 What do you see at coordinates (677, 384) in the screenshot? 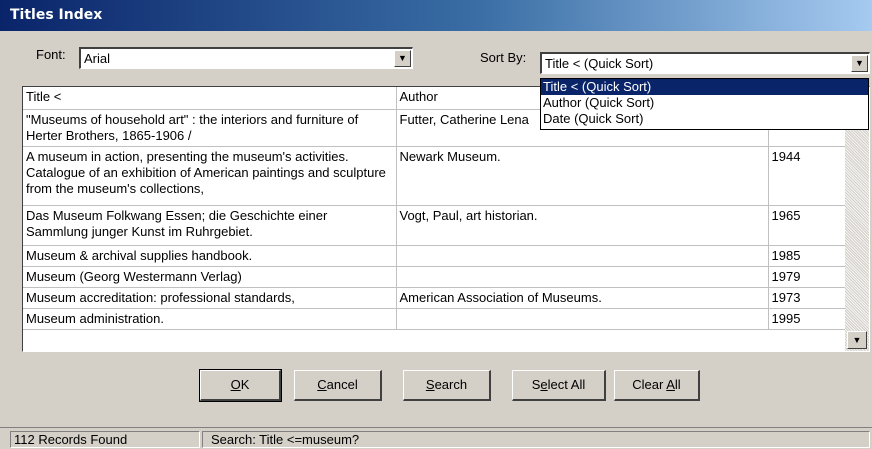
I see `clear-all-label-rest: ll` at bounding box center [677, 384].